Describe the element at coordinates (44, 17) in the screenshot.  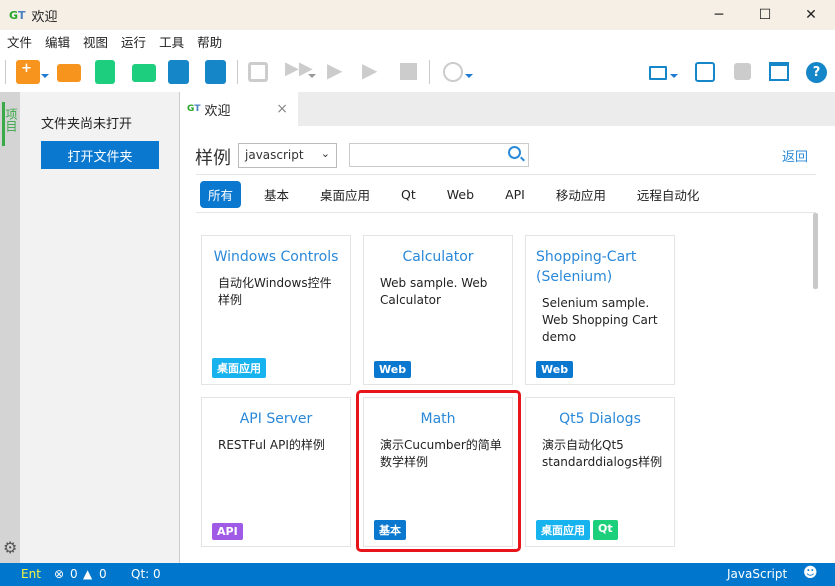
I see `window-title: 欢迎` at that location.